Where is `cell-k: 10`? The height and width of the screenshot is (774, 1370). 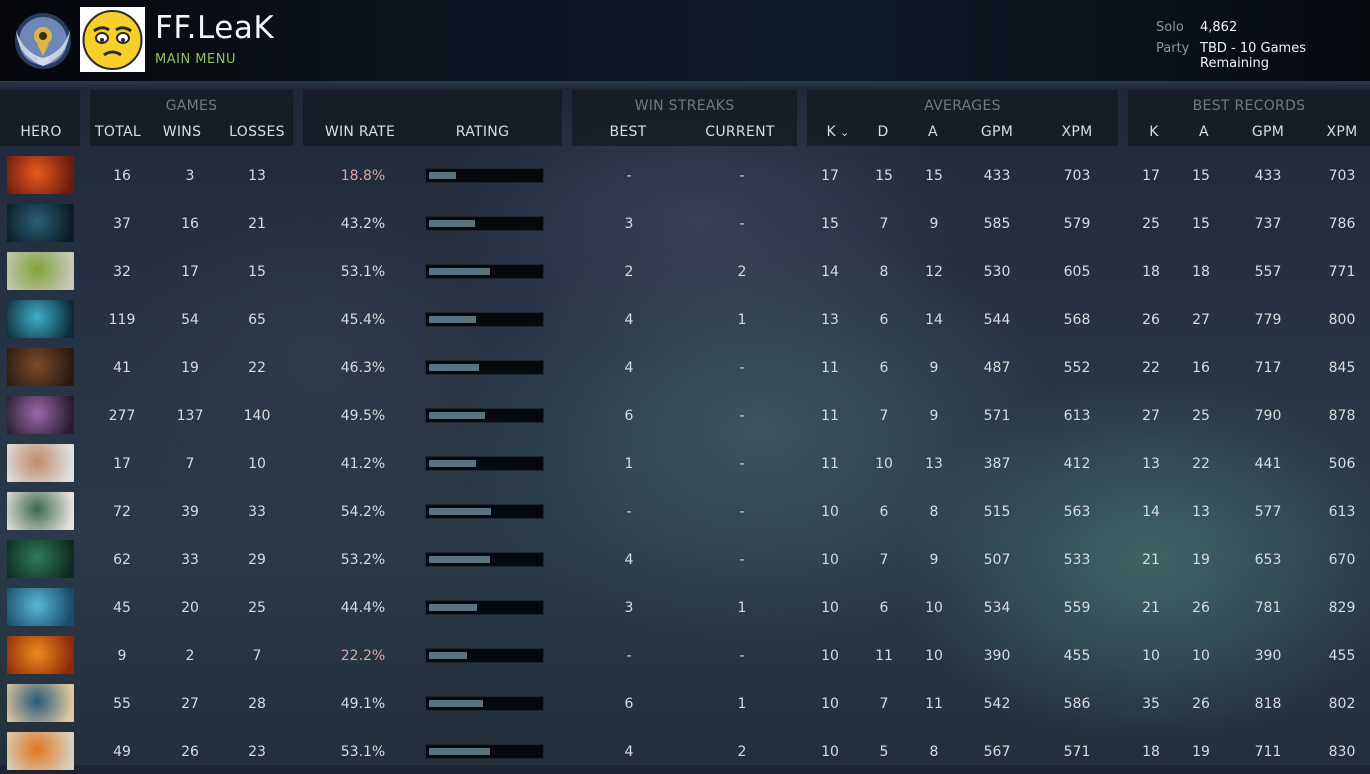
cell-k: 10 is located at coordinates (830, 560).